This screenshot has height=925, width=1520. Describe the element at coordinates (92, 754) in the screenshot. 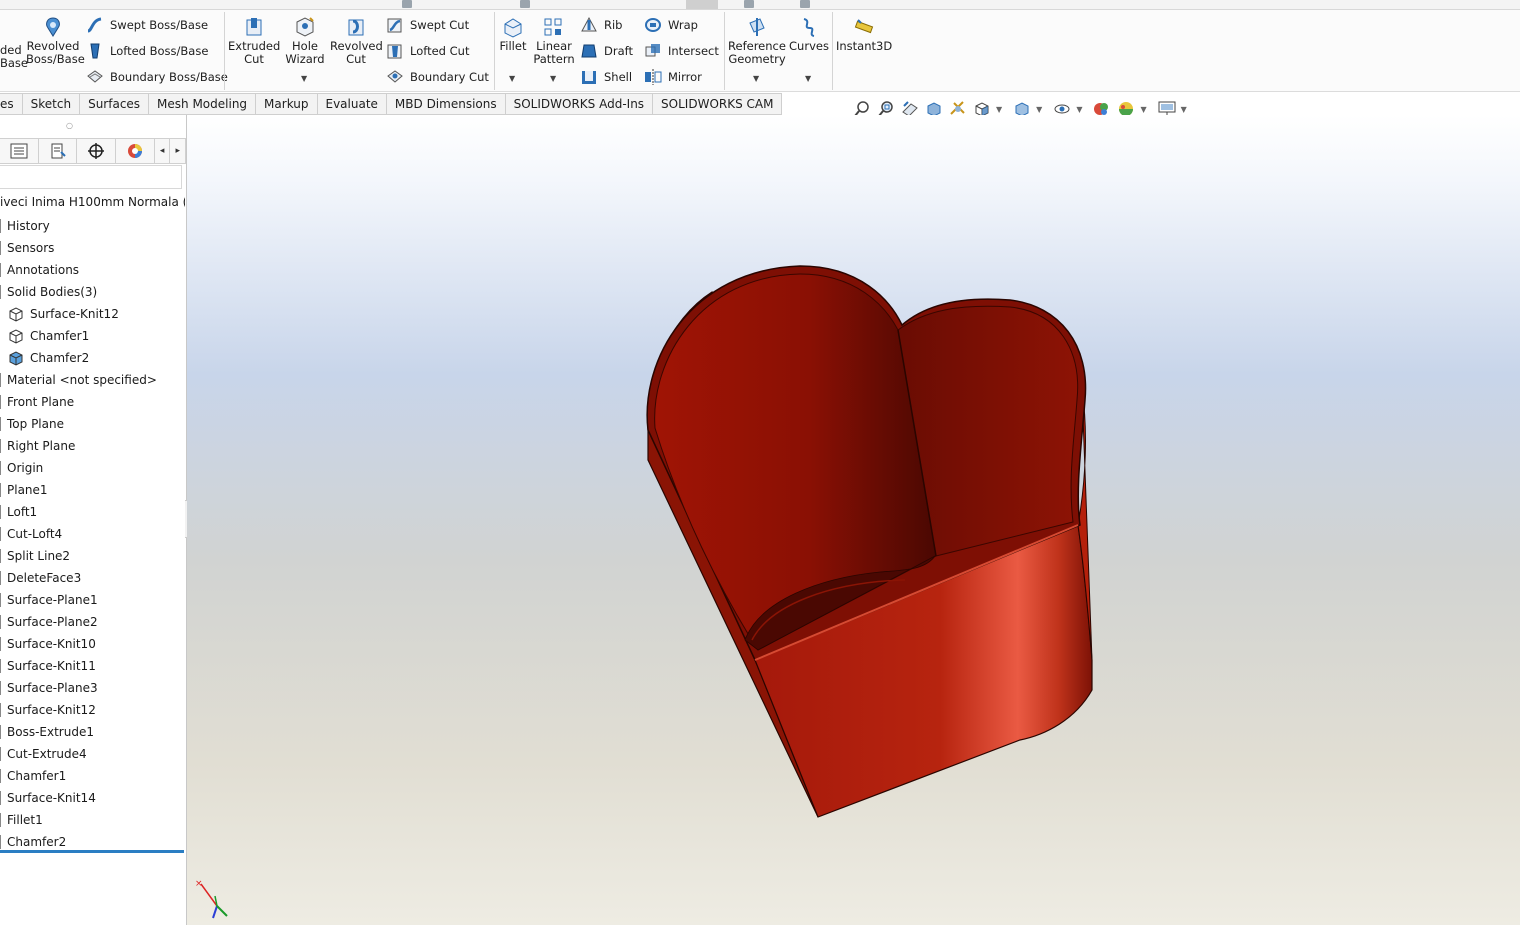

I see `tree-node: Cut-Extrude4` at that location.